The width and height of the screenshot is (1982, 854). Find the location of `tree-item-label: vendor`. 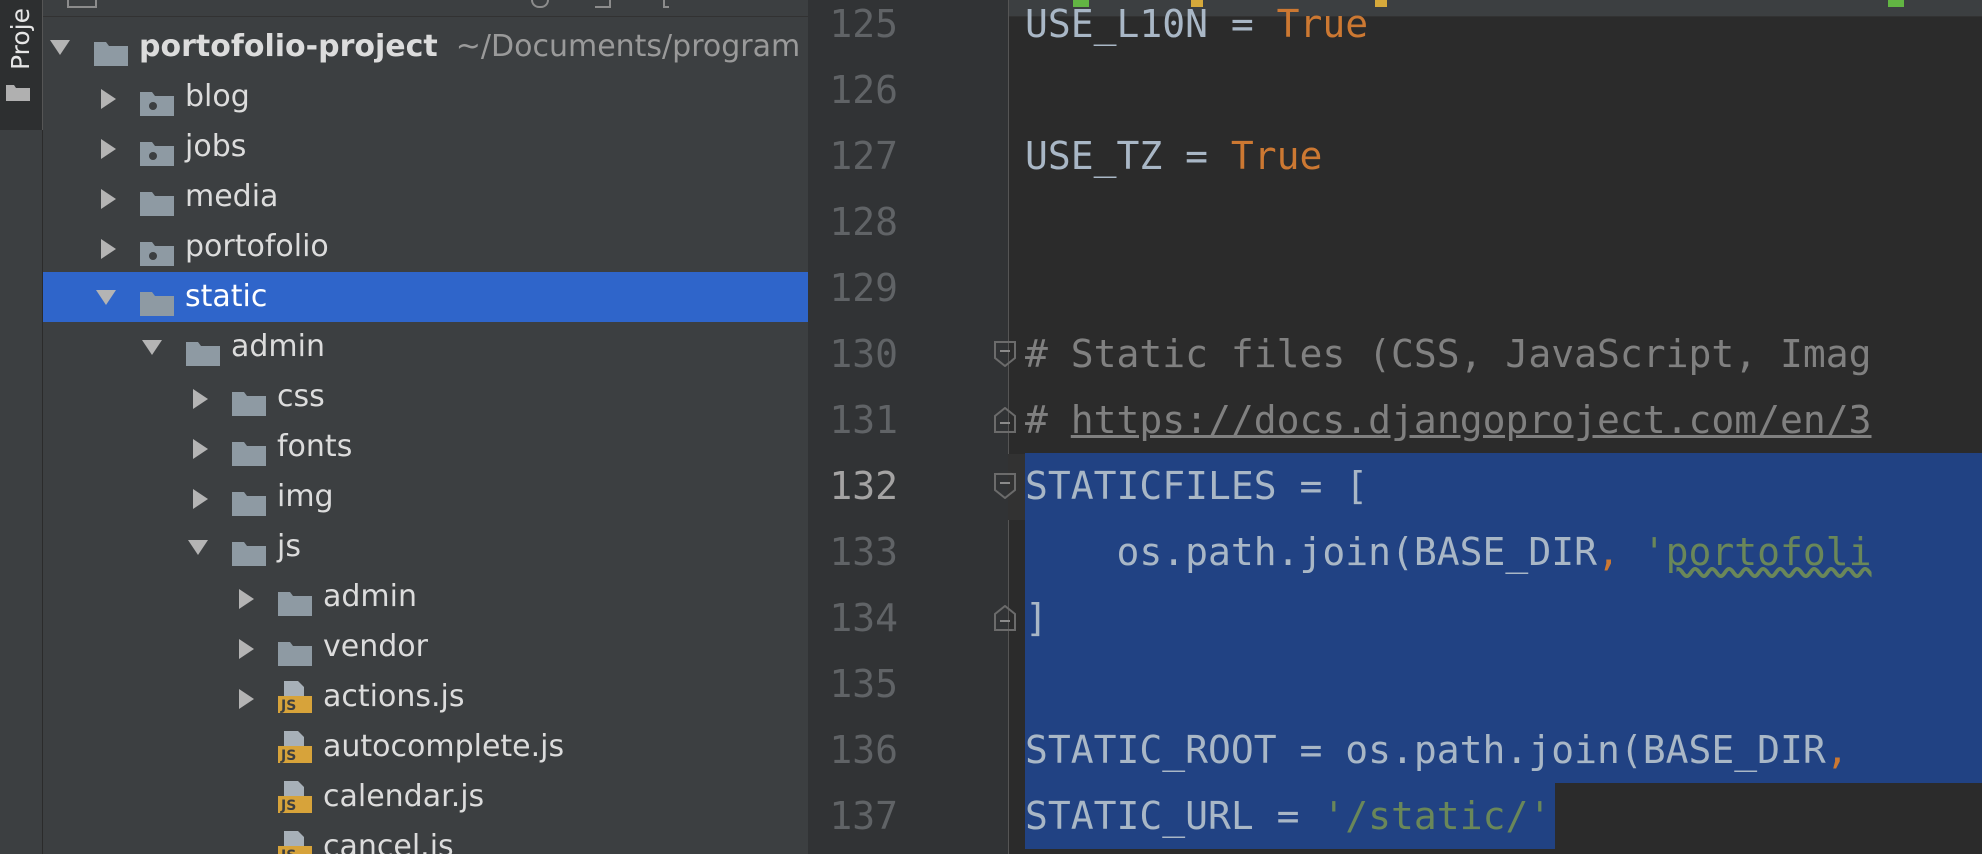

tree-item-label: vendor is located at coordinates (375, 646).